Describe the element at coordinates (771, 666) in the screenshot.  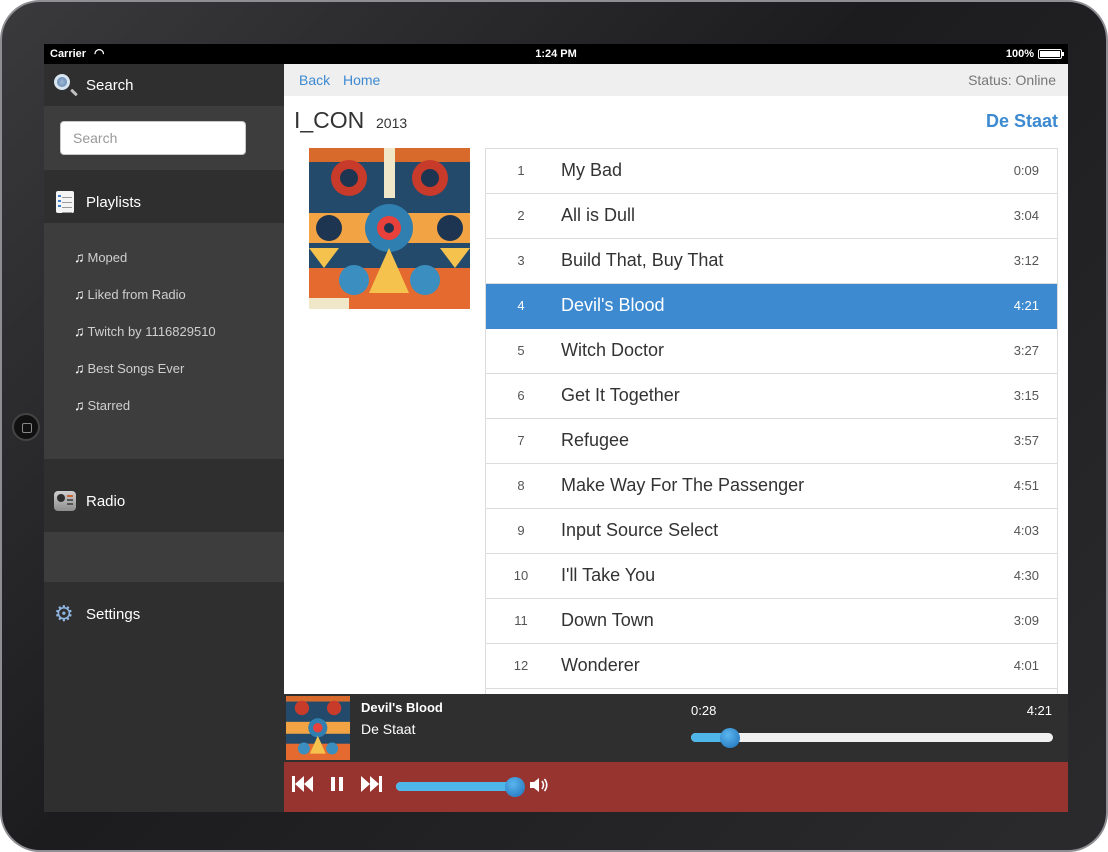
I see `track-row: 12 Wonderer 4:01` at that location.